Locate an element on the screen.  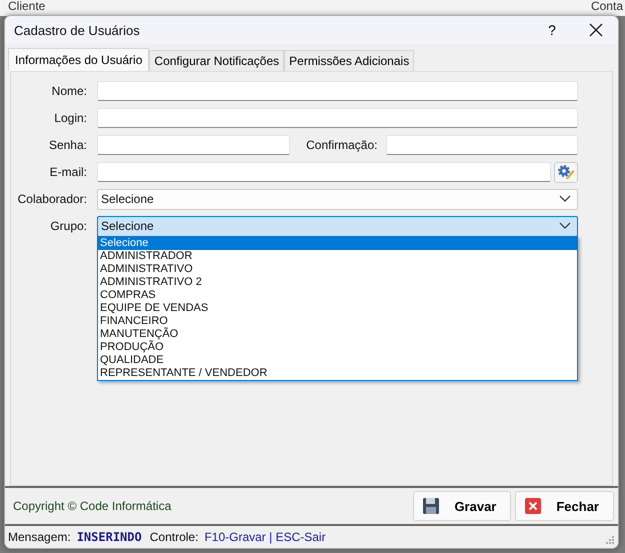
field-label: Login: is located at coordinates (70, 118).